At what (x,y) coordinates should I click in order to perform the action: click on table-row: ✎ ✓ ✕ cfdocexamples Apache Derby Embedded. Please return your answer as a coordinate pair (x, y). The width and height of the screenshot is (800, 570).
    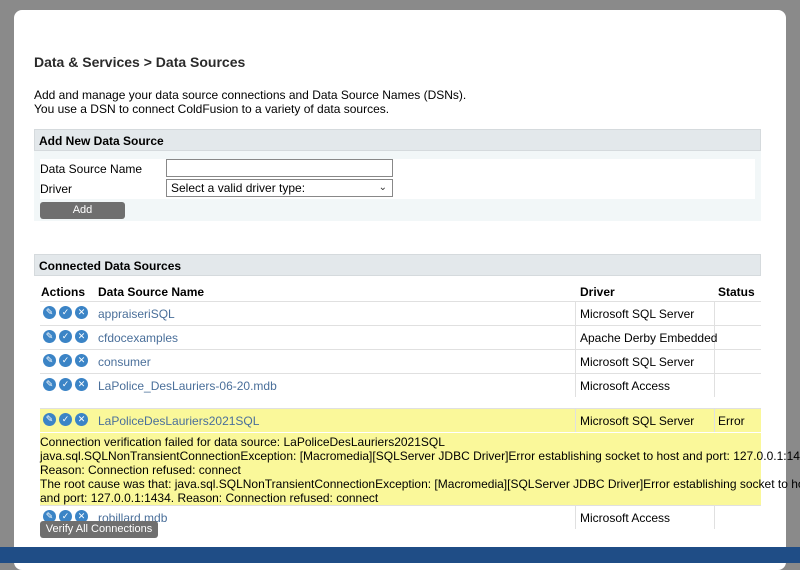
    Looking at the image, I should click on (400, 337).